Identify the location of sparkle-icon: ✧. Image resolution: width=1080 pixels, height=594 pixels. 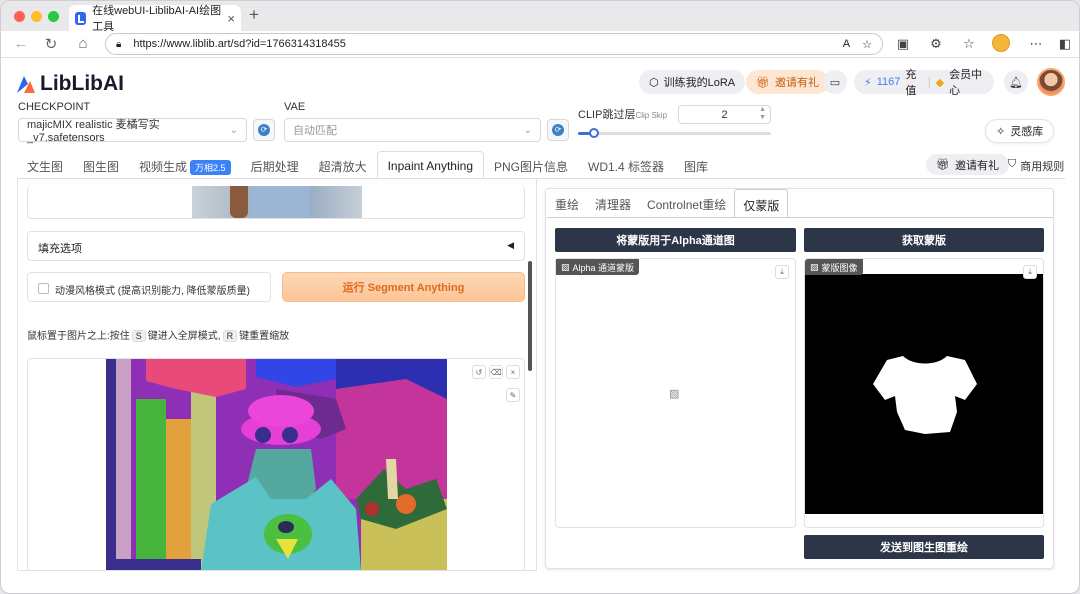
(1001, 131).